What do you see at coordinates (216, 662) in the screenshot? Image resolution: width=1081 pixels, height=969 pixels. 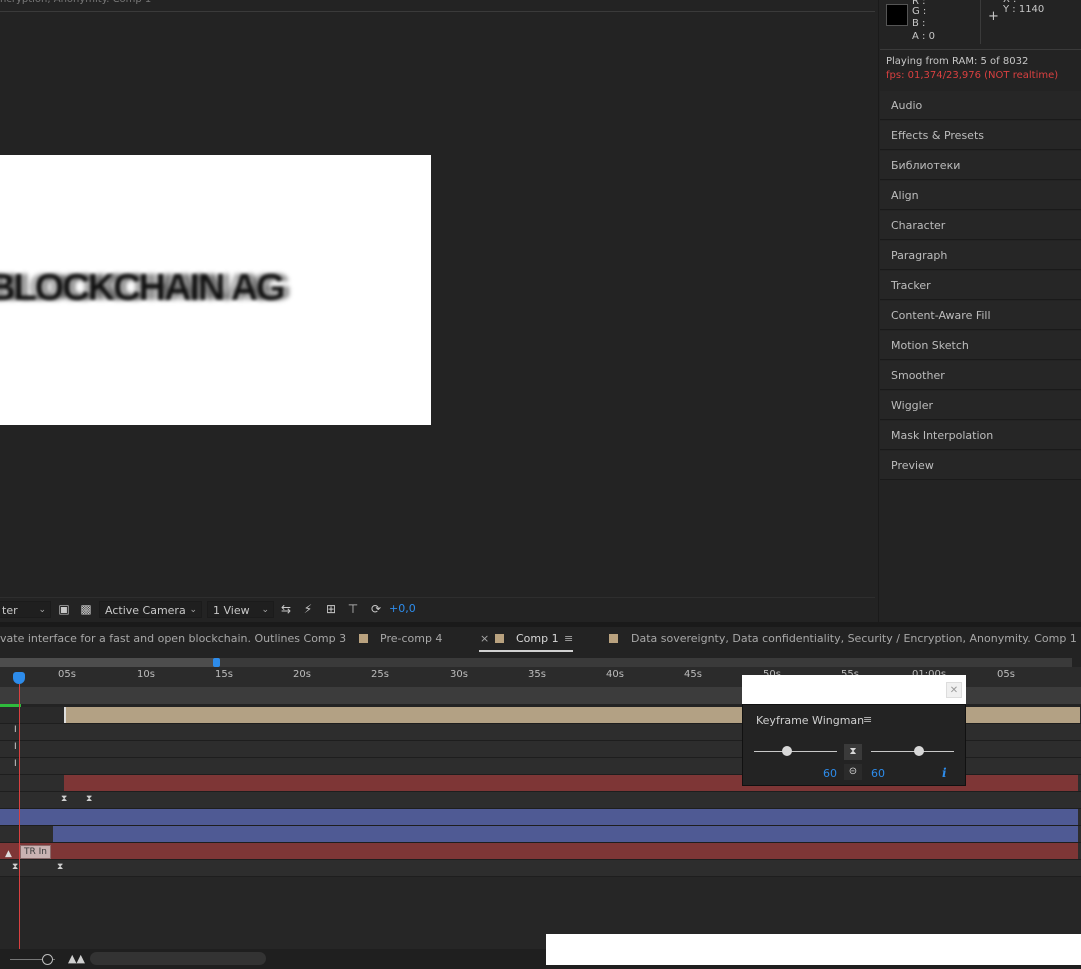 I see `navigator-end-handle` at bounding box center [216, 662].